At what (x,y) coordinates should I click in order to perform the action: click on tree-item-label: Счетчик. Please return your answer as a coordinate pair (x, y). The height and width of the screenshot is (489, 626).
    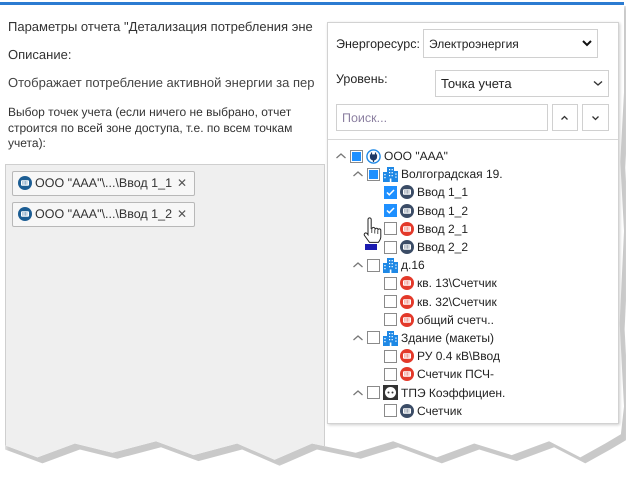
    Looking at the image, I should click on (439, 411).